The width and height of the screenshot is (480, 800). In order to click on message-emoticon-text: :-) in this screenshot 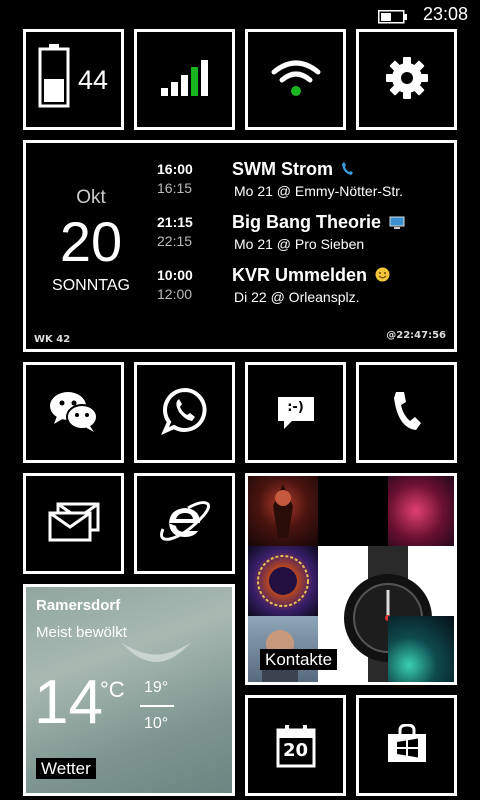, I will do `click(295, 407)`.